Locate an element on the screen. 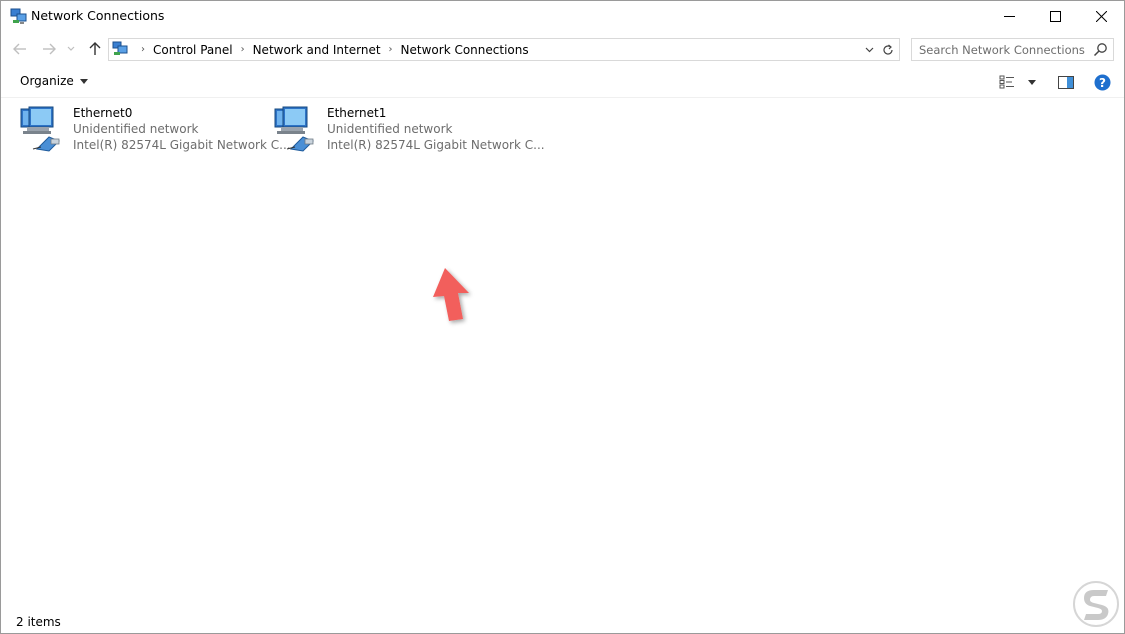  arrow-right-icon is located at coordinates (49, 49).